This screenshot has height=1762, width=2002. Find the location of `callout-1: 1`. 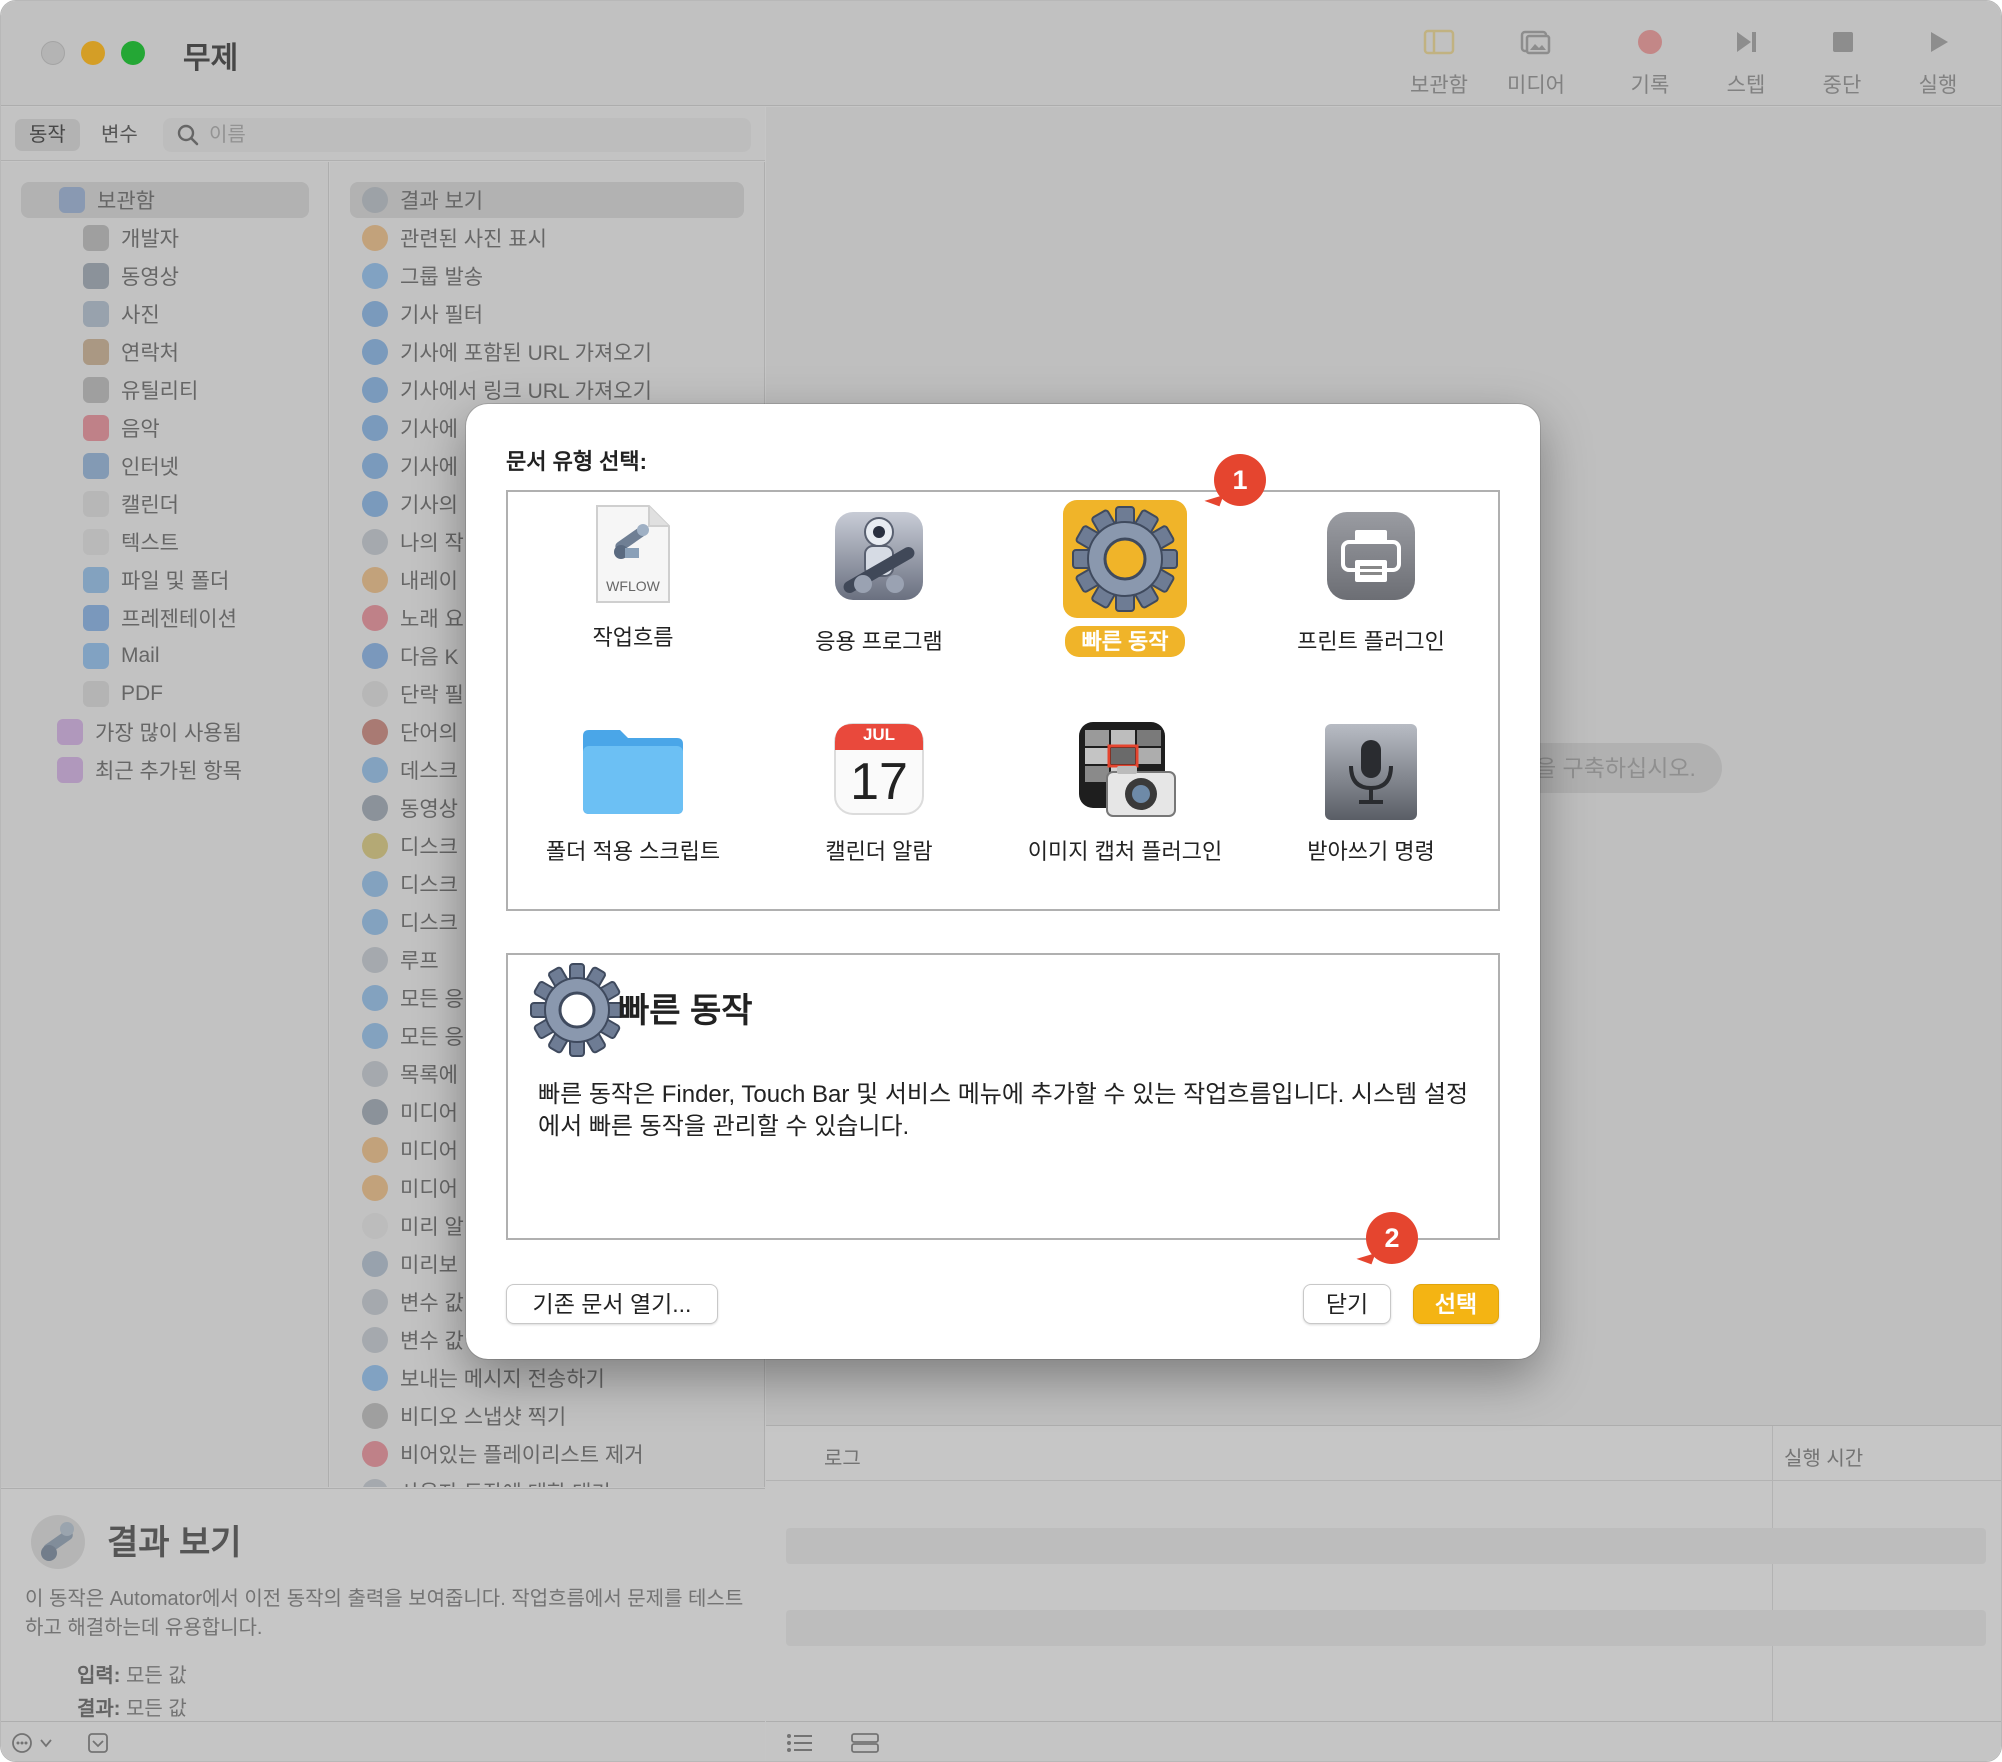

callout-1: 1 is located at coordinates (1240, 480).